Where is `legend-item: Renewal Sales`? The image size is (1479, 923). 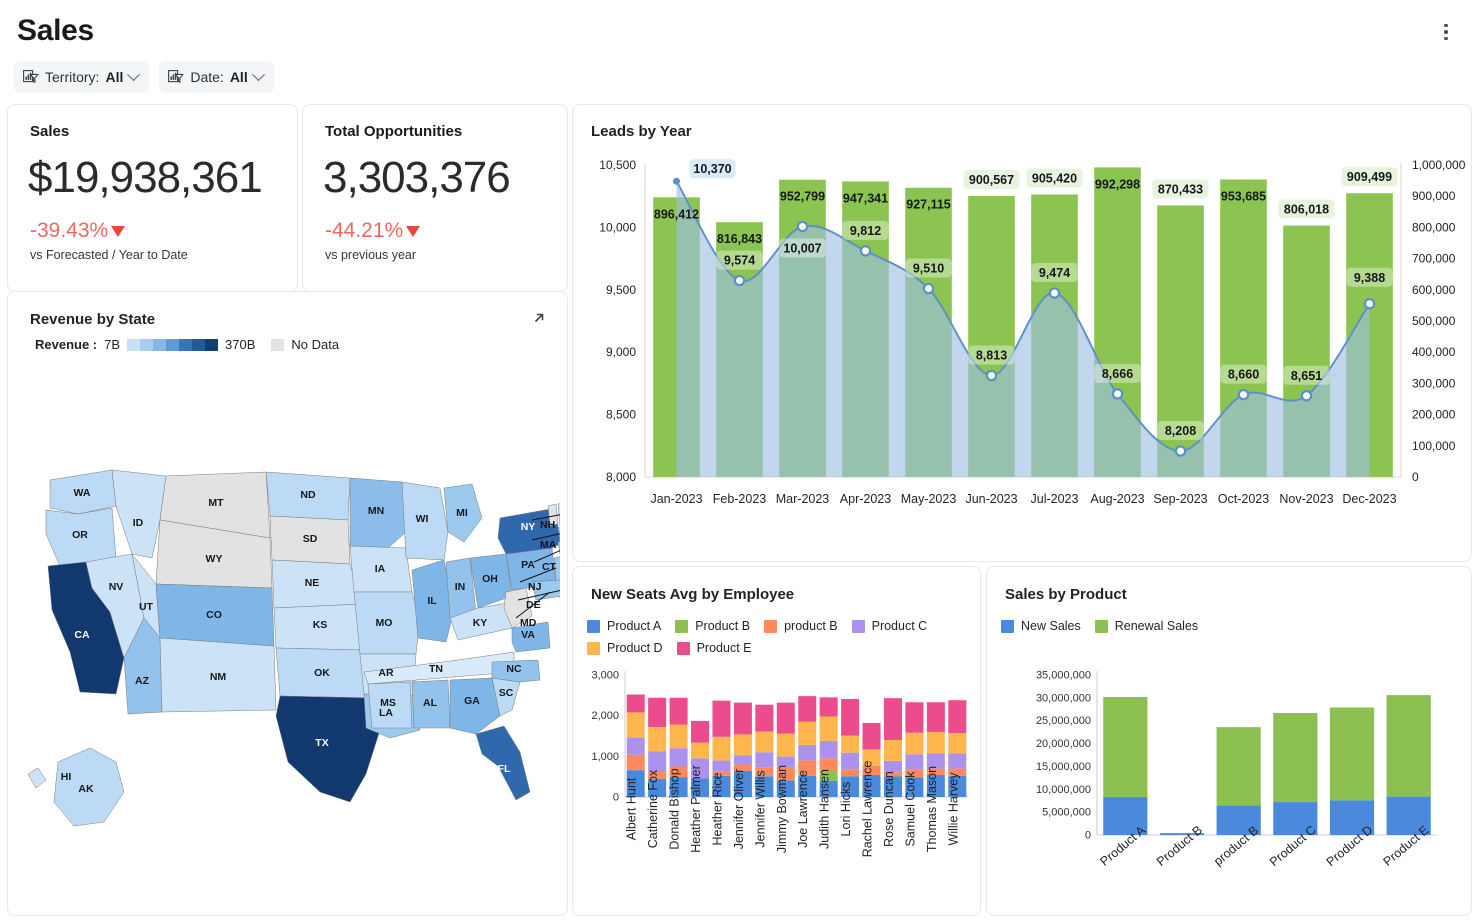
legend-item: Renewal Sales is located at coordinates (1146, 626).